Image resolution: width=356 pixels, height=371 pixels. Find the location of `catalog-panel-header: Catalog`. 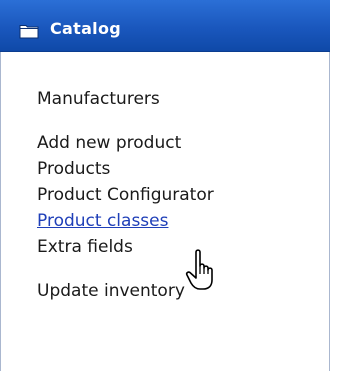

catalog-panel-header: Catalog is located at coordinates (165, 26).